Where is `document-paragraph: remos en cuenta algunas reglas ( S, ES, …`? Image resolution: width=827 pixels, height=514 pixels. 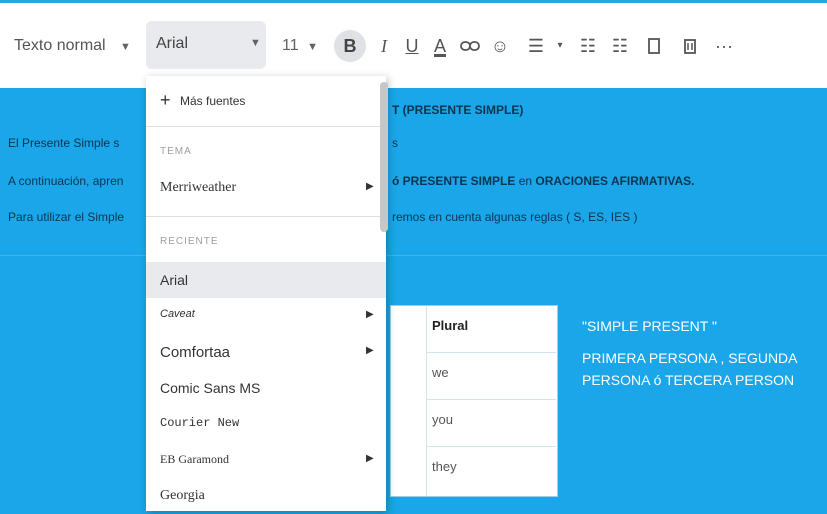 document-paragraph: remos en cuenta algunas reglas ( S, ES, … is located at coordinates (515, 217).